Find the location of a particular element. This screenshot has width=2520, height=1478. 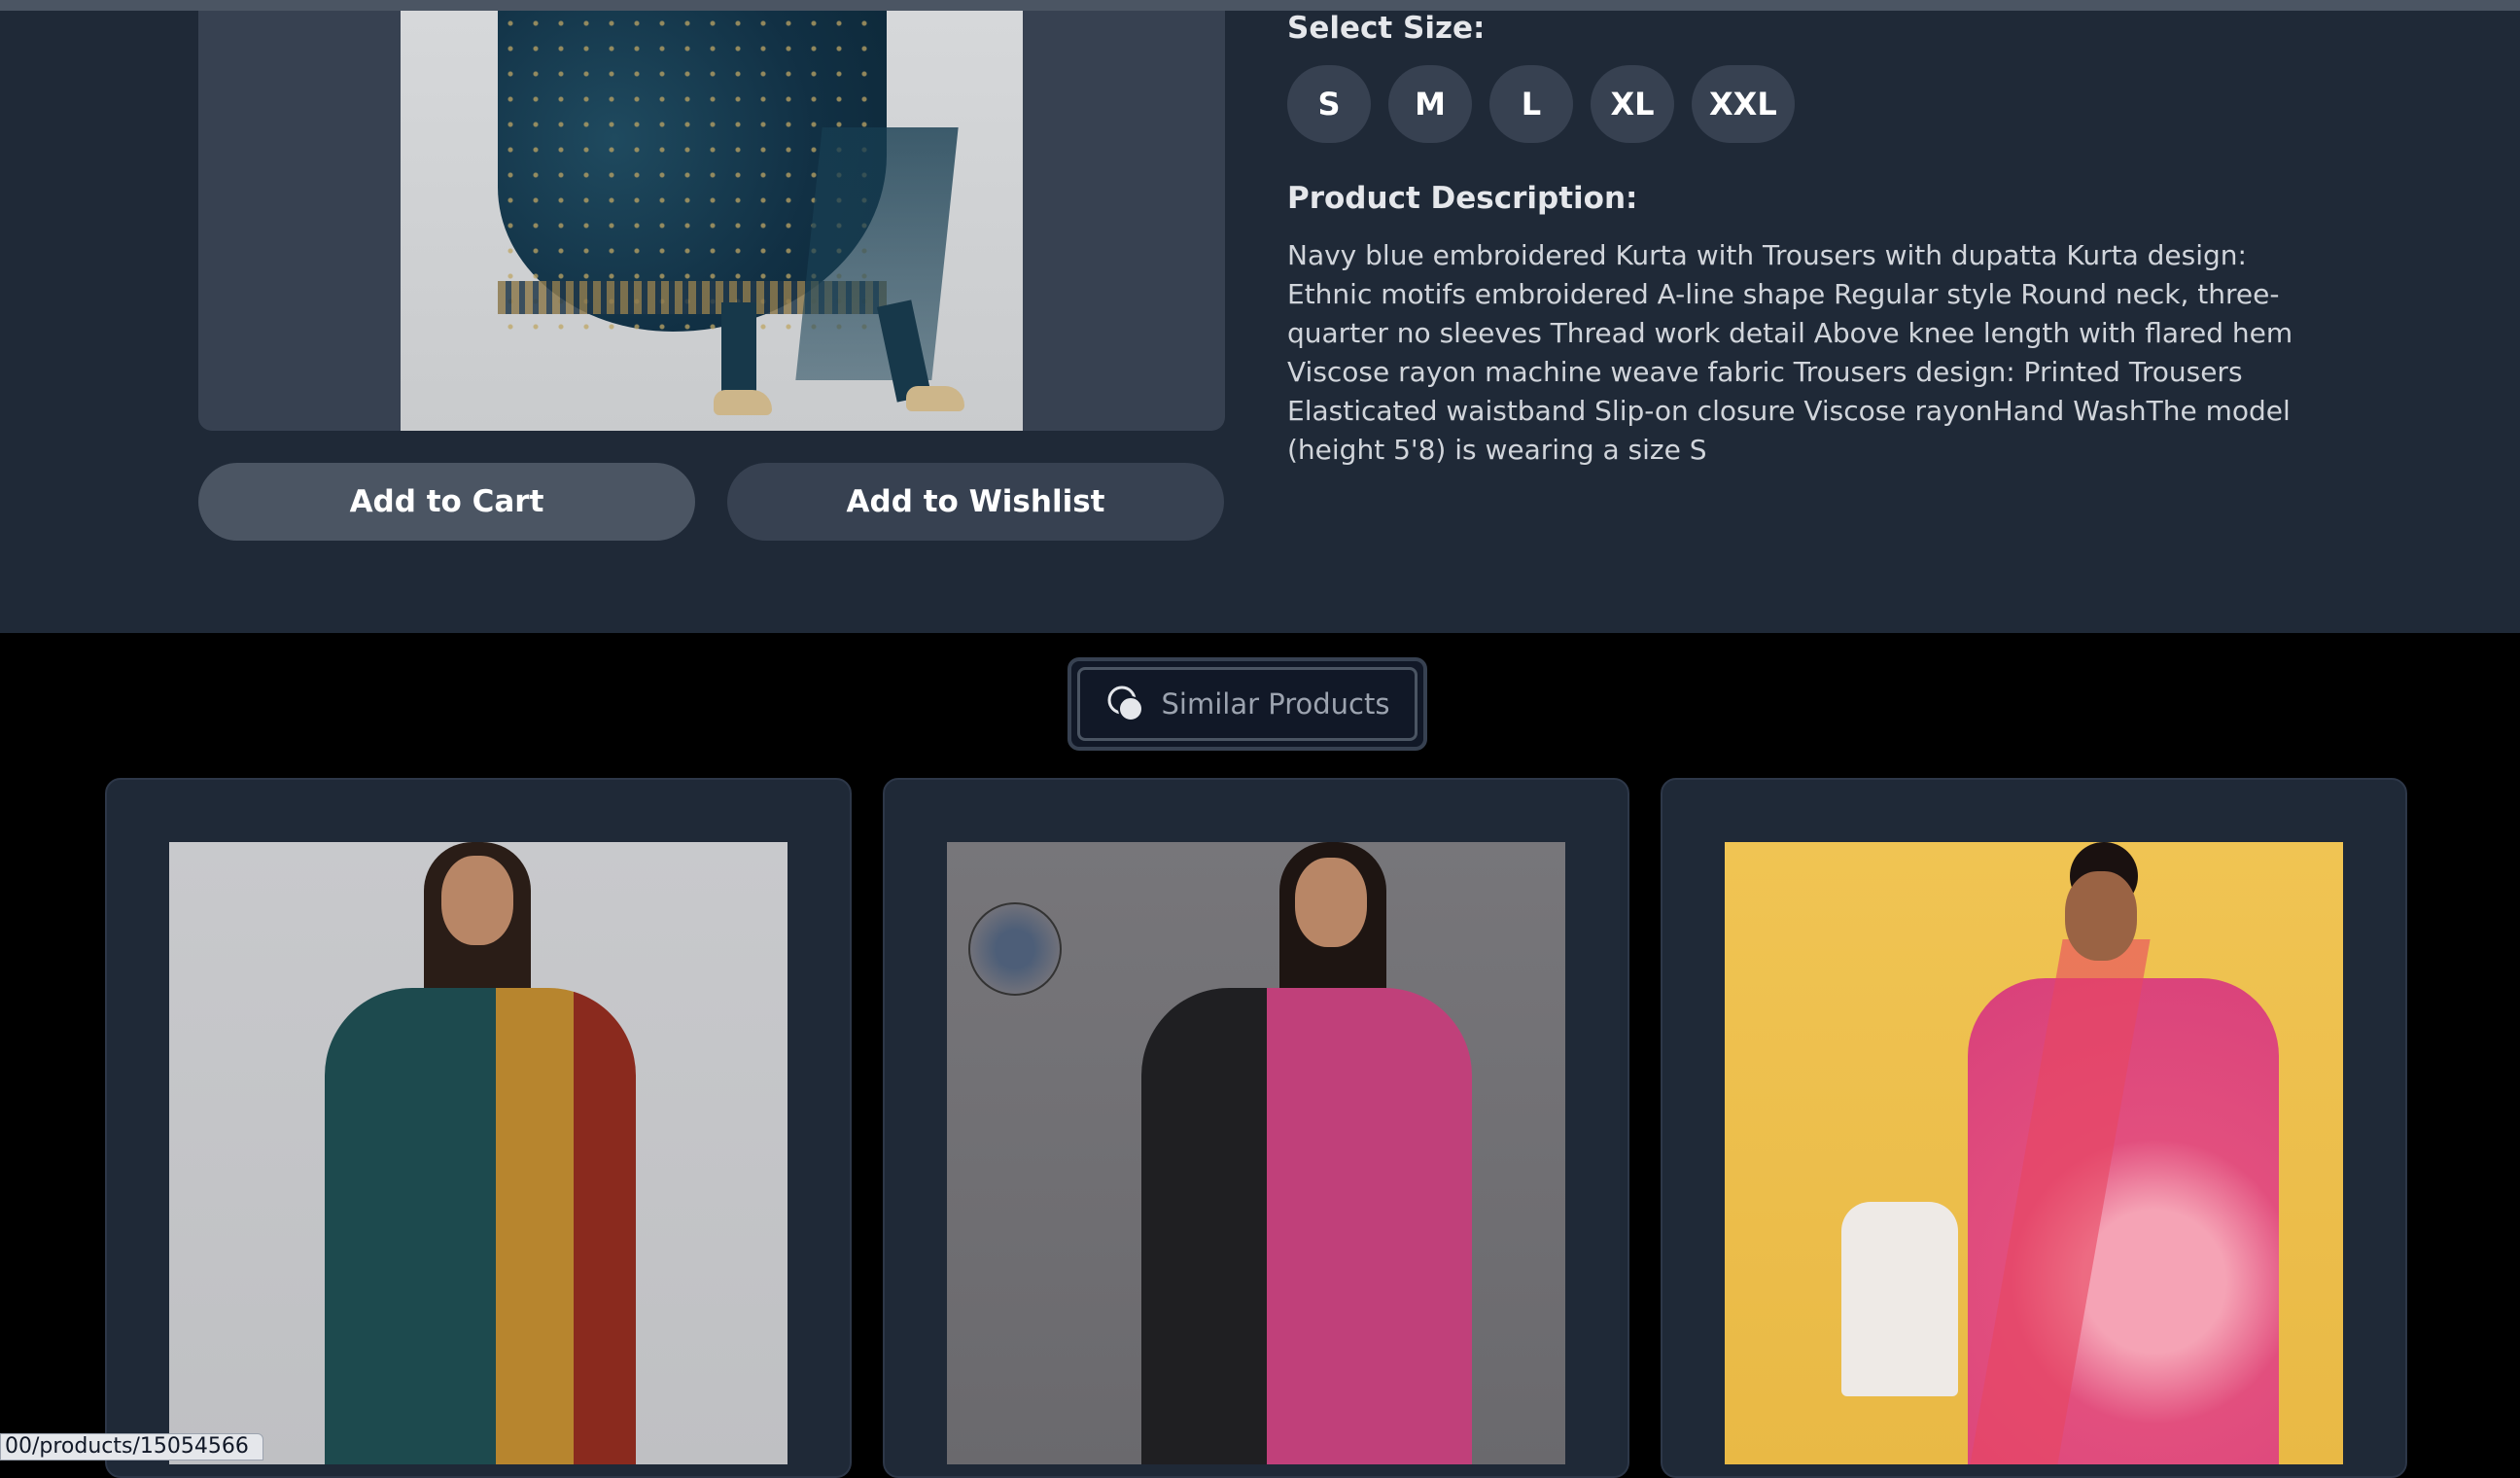

similar-products-label: Similar Products is located at coordinates (1275, 704).